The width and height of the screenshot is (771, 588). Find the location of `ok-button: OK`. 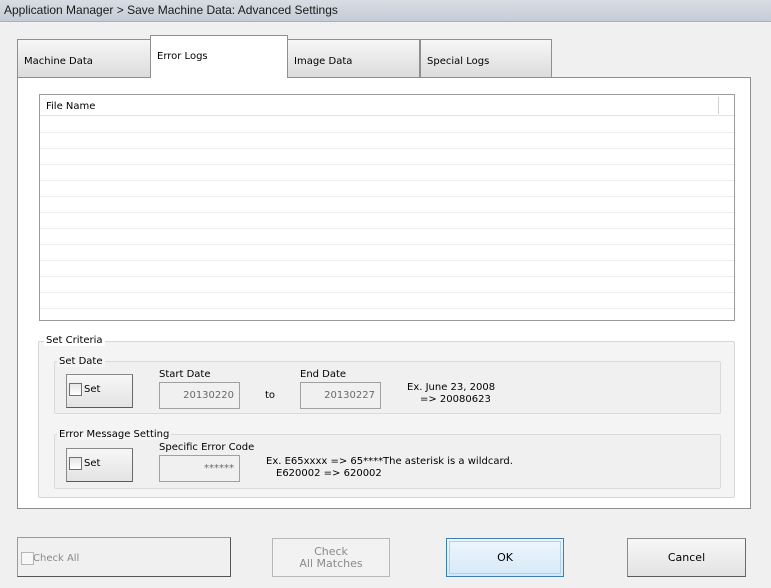

ok-button: OK is located at coordinates (505, 557).